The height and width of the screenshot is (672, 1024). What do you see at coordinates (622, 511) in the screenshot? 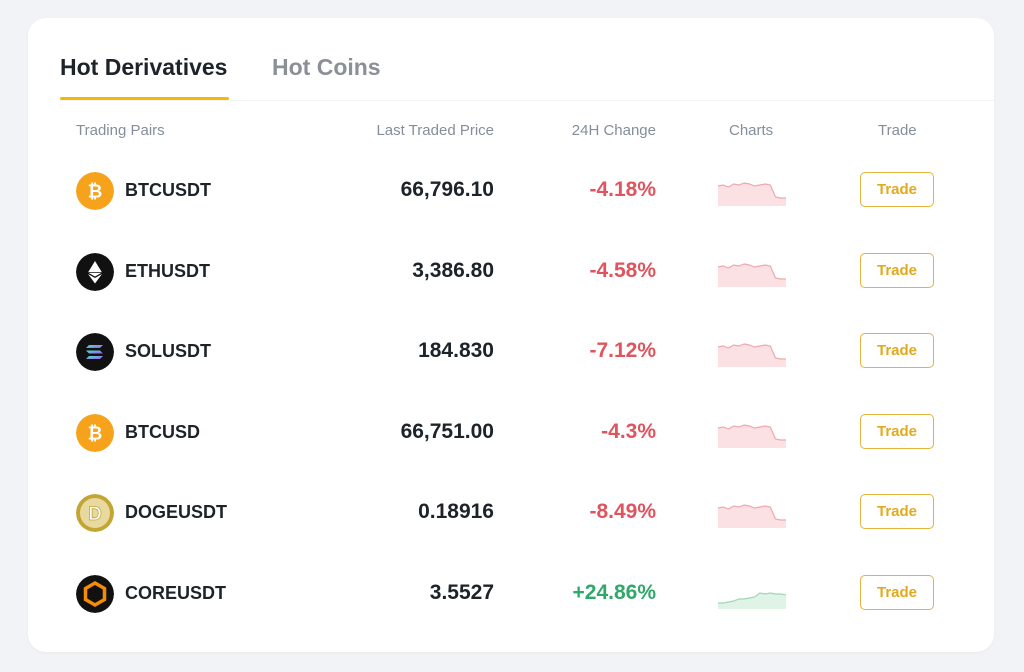
I see `24h-change: -8.49%` at bounding box center [622, 511].